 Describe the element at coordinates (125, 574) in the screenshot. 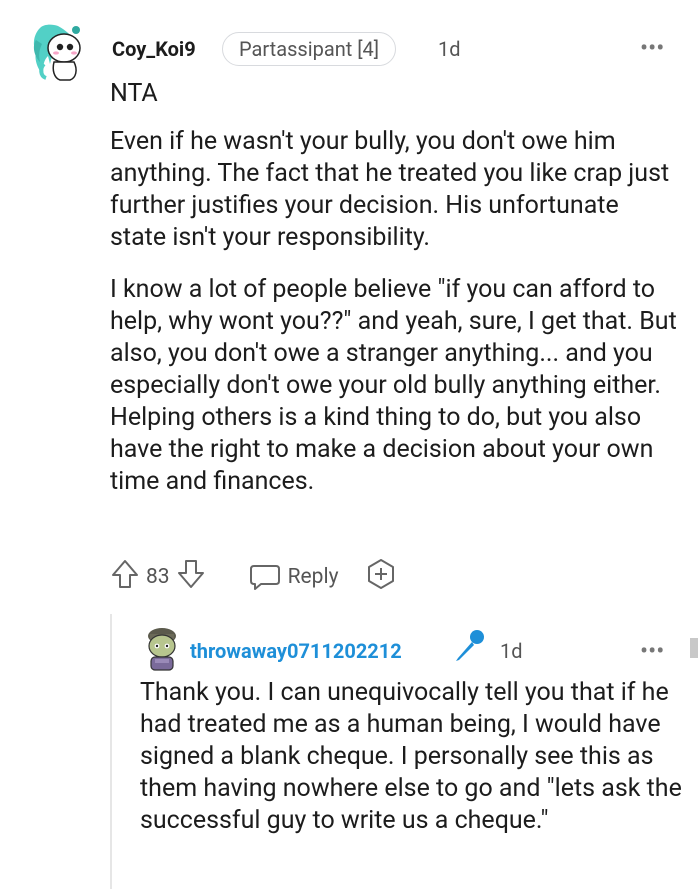

I see `arrow-up-icon` at that location.